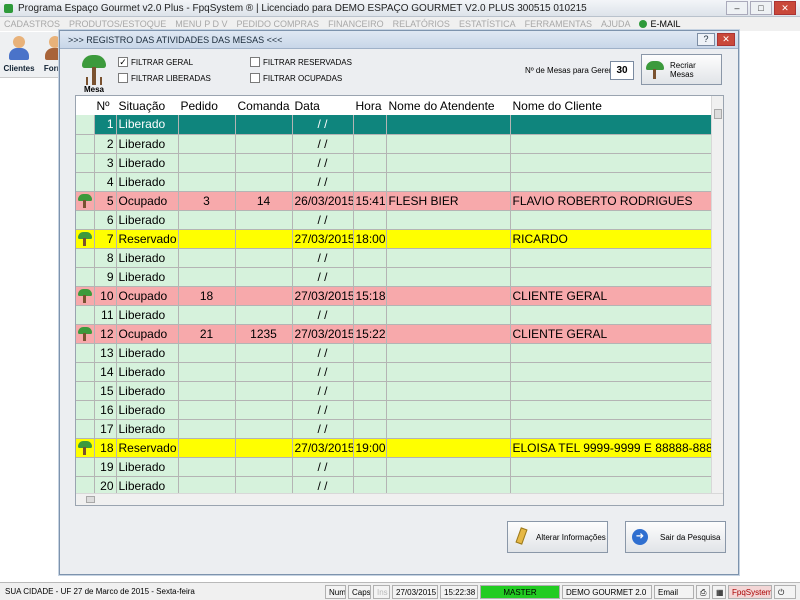  What do you see at coordinates (201, 24) in the screenshot?
I see `menu-item: MENU P D V` at bounding box center [201, 24].